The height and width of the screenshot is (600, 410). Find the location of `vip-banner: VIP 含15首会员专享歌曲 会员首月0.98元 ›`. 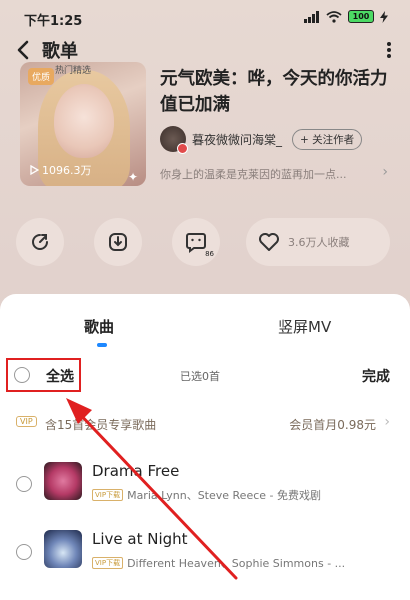

vip-banner: VIP 含15首会员专享歌曲 会员首月0.98元 › is located at coordinates (205, 422).